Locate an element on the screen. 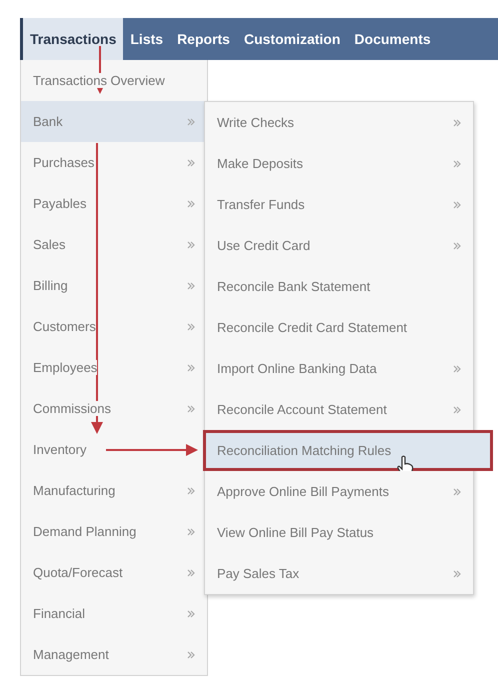 This screenshot has width=498, height=681. menu-item: Write Checks is located at coordinates (339, 122).